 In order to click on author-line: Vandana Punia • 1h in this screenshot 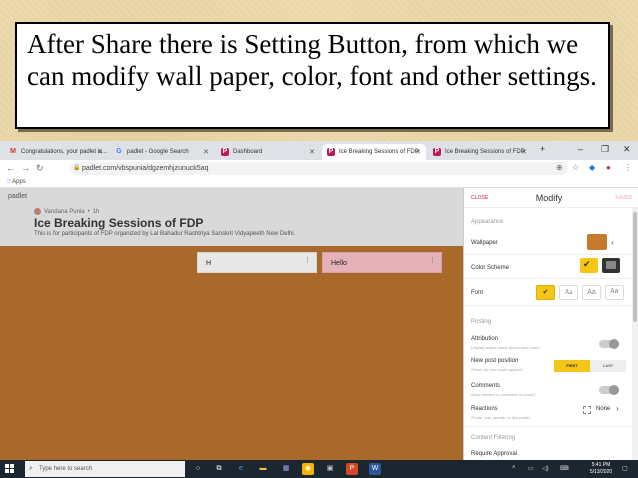, I will do `click(66, 211)`.